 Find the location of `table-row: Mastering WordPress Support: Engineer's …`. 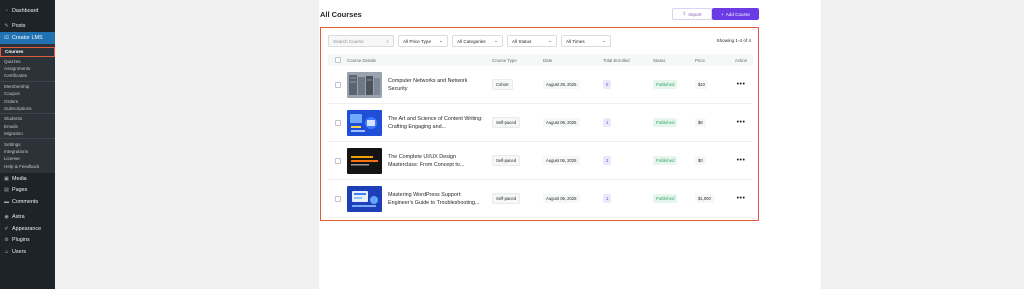

table-row: Mastering WordPress Support: Engineer's … is located at coordinates (540, 199).